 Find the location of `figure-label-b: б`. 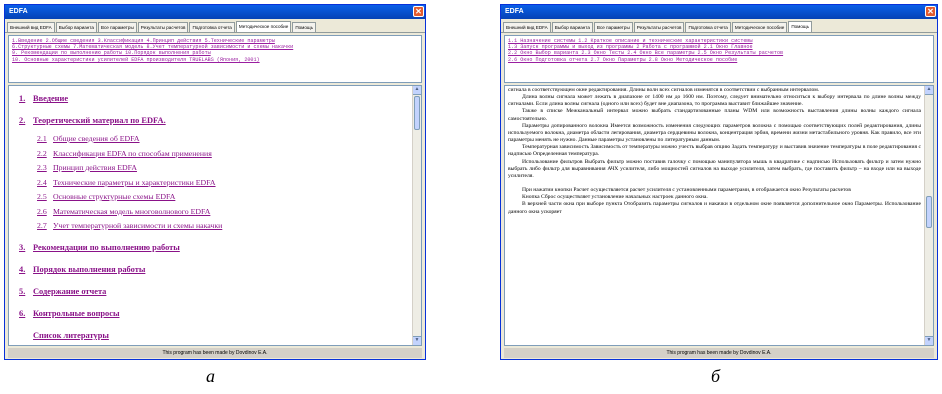

figure-label-b: б is located at coordinates (716, 376).